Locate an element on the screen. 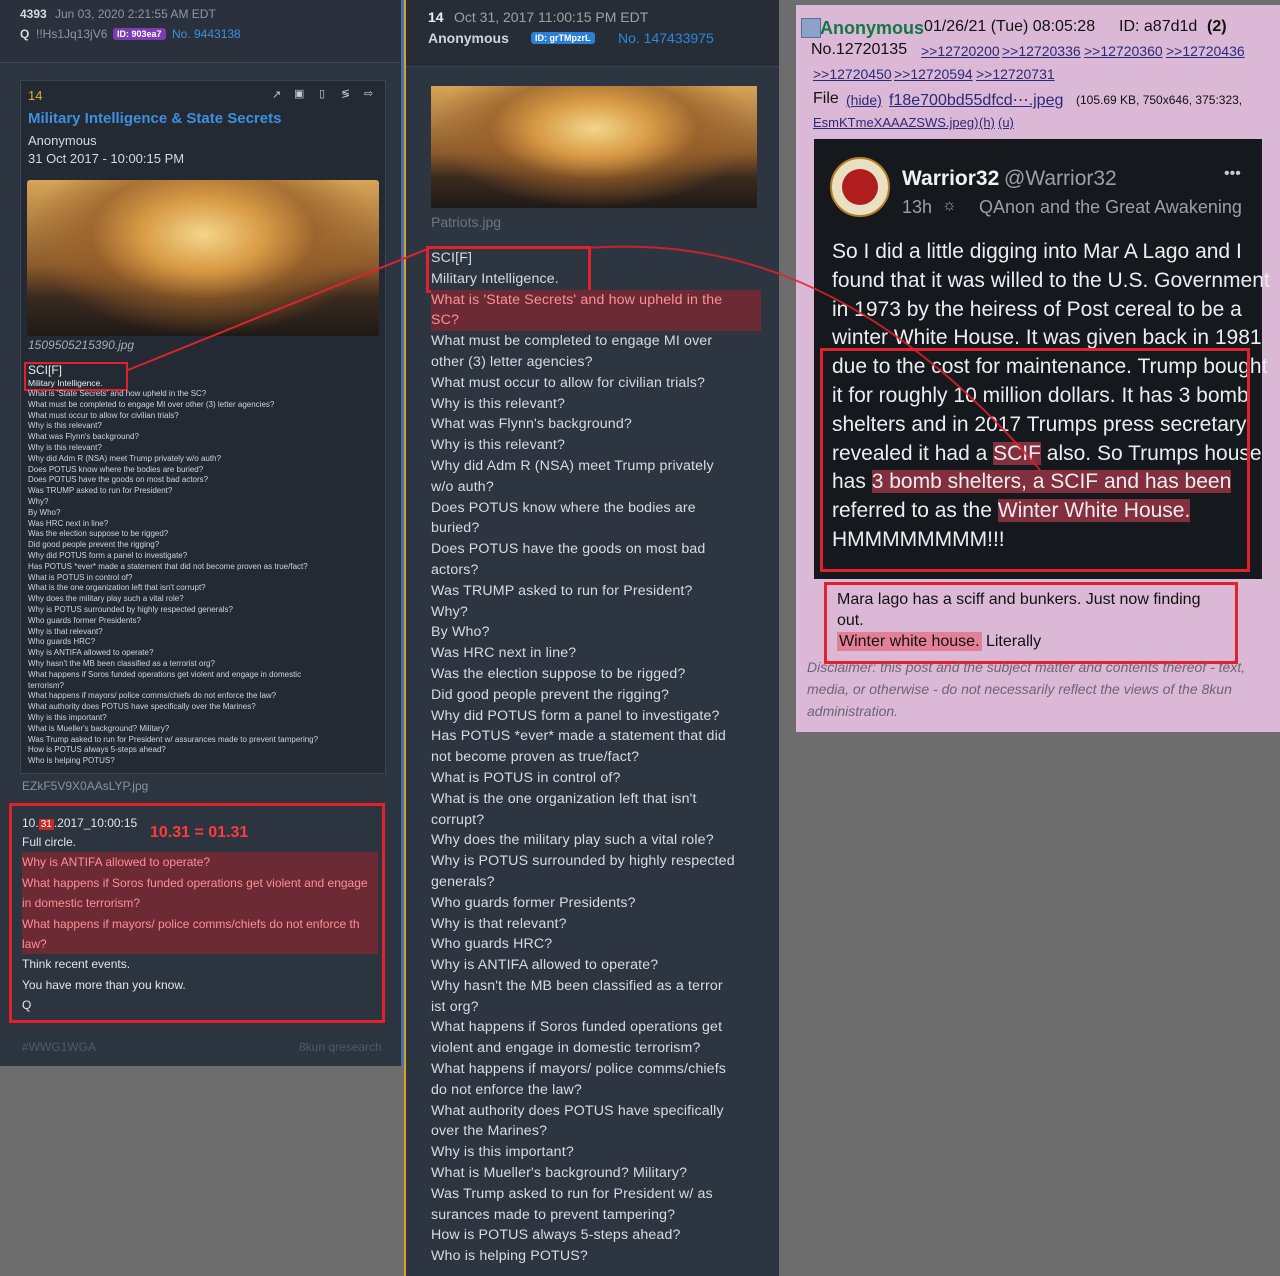  share-icon: ≶ is located at coordinates (345, 93).